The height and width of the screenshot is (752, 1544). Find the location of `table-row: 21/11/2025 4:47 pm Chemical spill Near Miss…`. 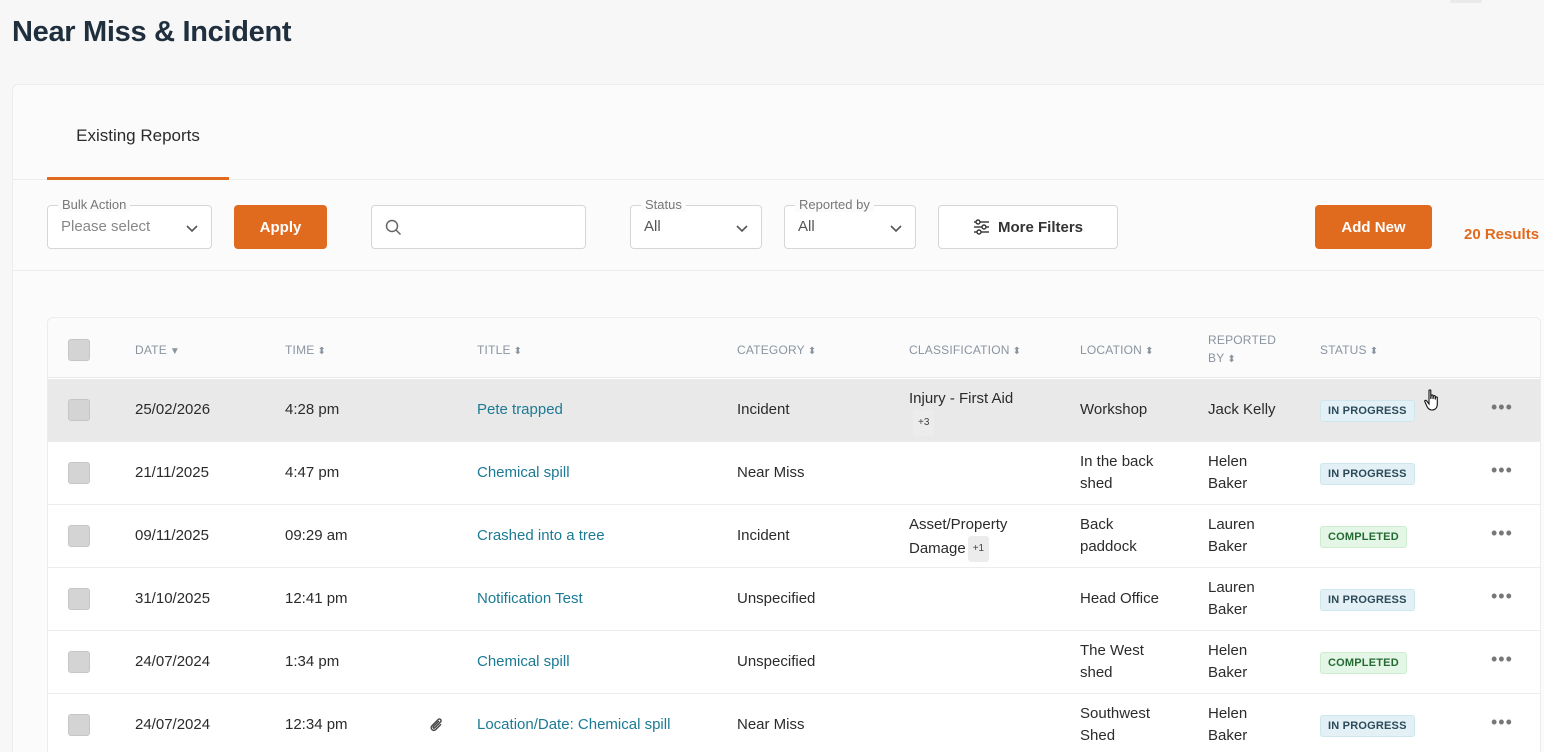

table-row: 21/11/2025 4:47 pm Chemical spill Near Miss… is located at coordinates (794, 473).